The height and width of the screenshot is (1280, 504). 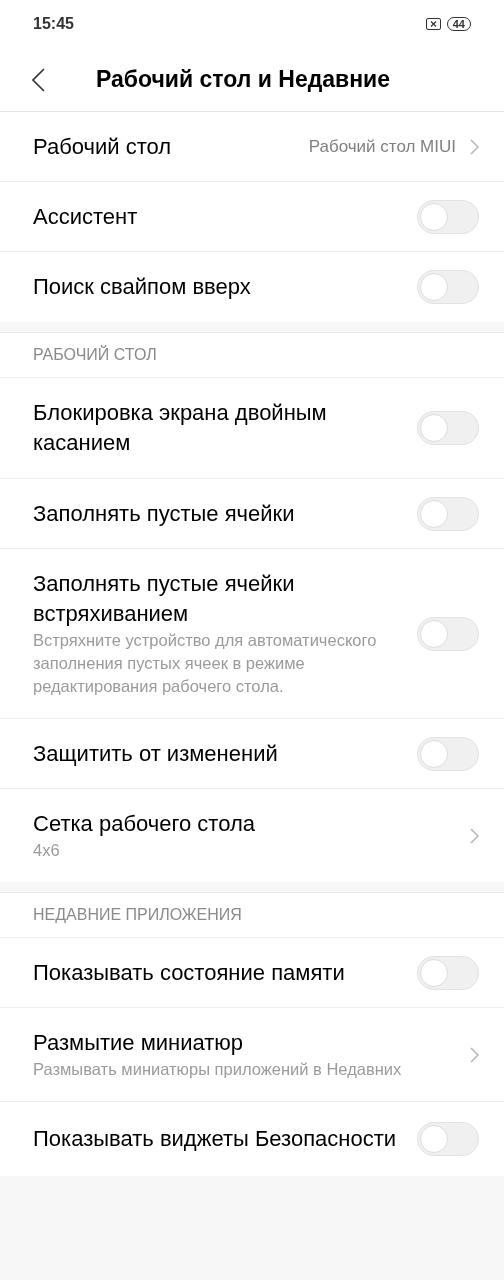 I want to click on setting-title: Сетка рабочего стола, so click(x=144, y=824).